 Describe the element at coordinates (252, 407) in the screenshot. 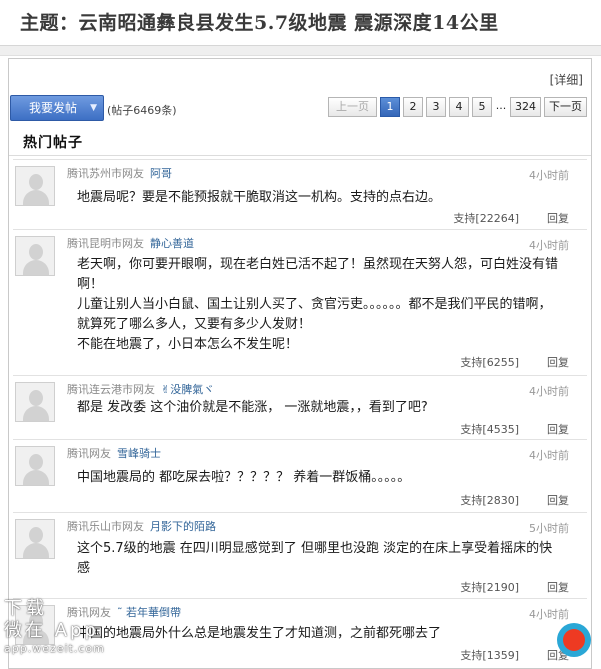

I see `post-text-line: 都是 发改委 这个油价就是不能涨， 一涨就地震，，看到了吧?` at that location.